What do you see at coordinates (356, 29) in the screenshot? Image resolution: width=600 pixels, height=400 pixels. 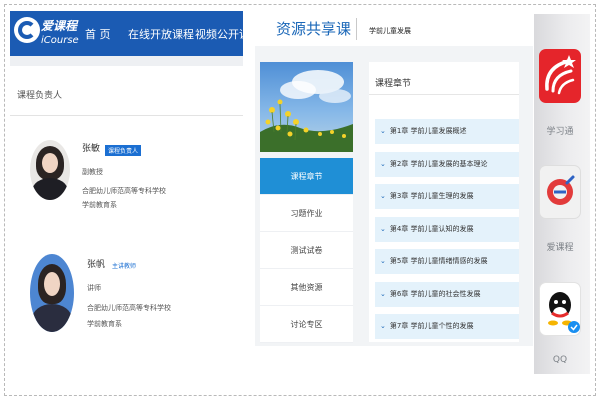 I see `header-separator` at bounding box center [356, 29].